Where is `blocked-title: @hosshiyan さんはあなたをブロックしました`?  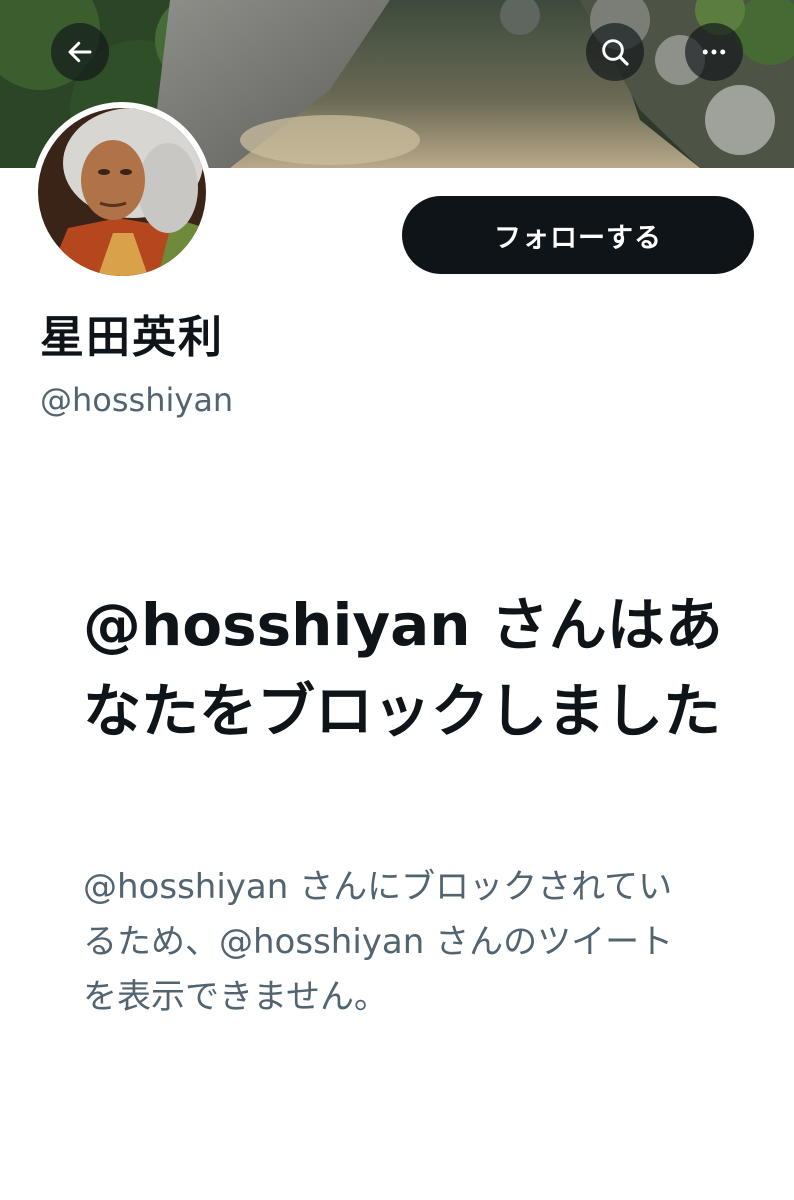
blocked-title: @hosshiyan さんはあなたをブロックしました is located at coordinates (403, 668).